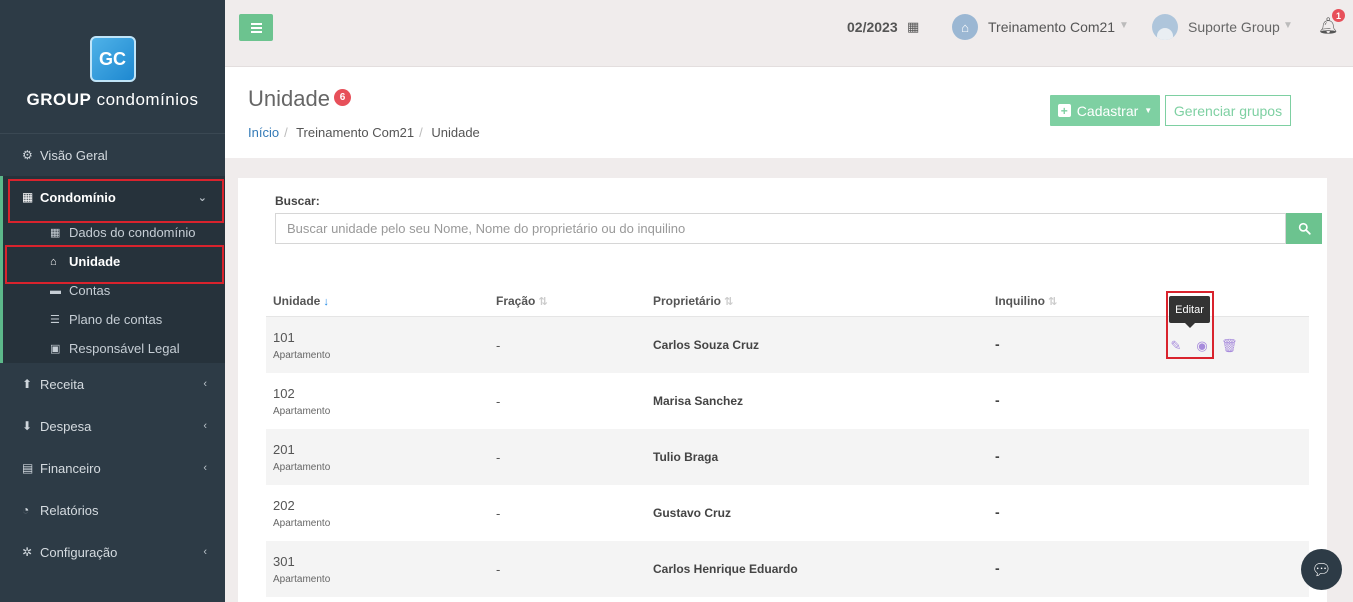 Image resolution: width=1353 pixels, height=602 pixels. What do you see at coordinates (355, 132) in the screenshot?
I see `breadcrumb-organization: Treinamento Com21` at bounding box center [355, 132].